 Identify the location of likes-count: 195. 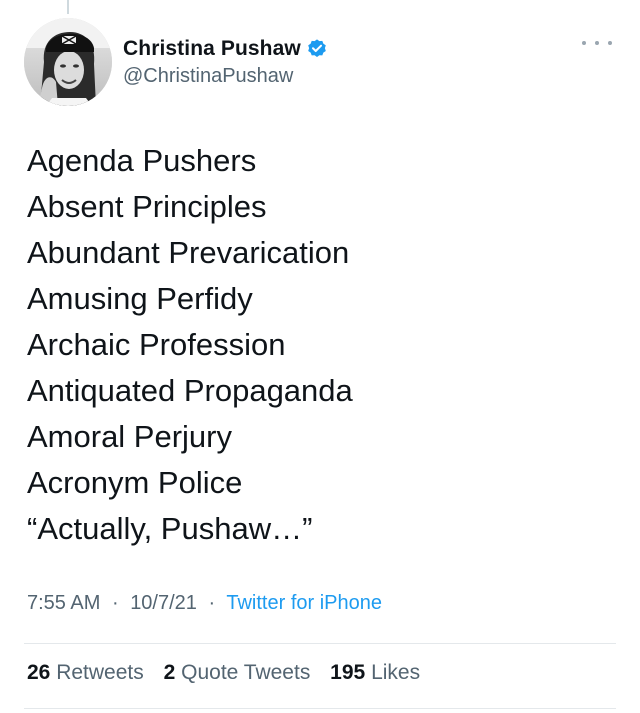
(348, 672).